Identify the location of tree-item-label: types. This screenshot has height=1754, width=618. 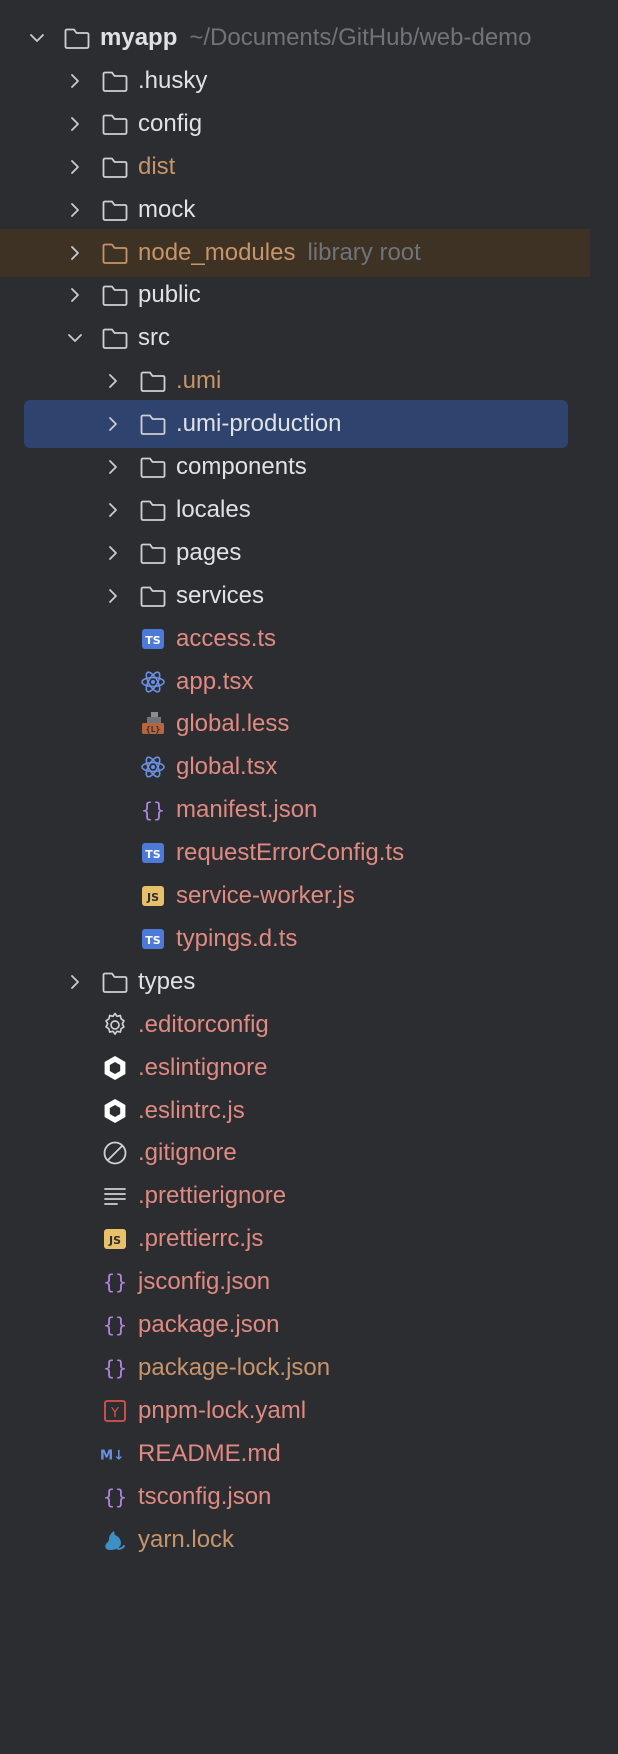
(167, 981).